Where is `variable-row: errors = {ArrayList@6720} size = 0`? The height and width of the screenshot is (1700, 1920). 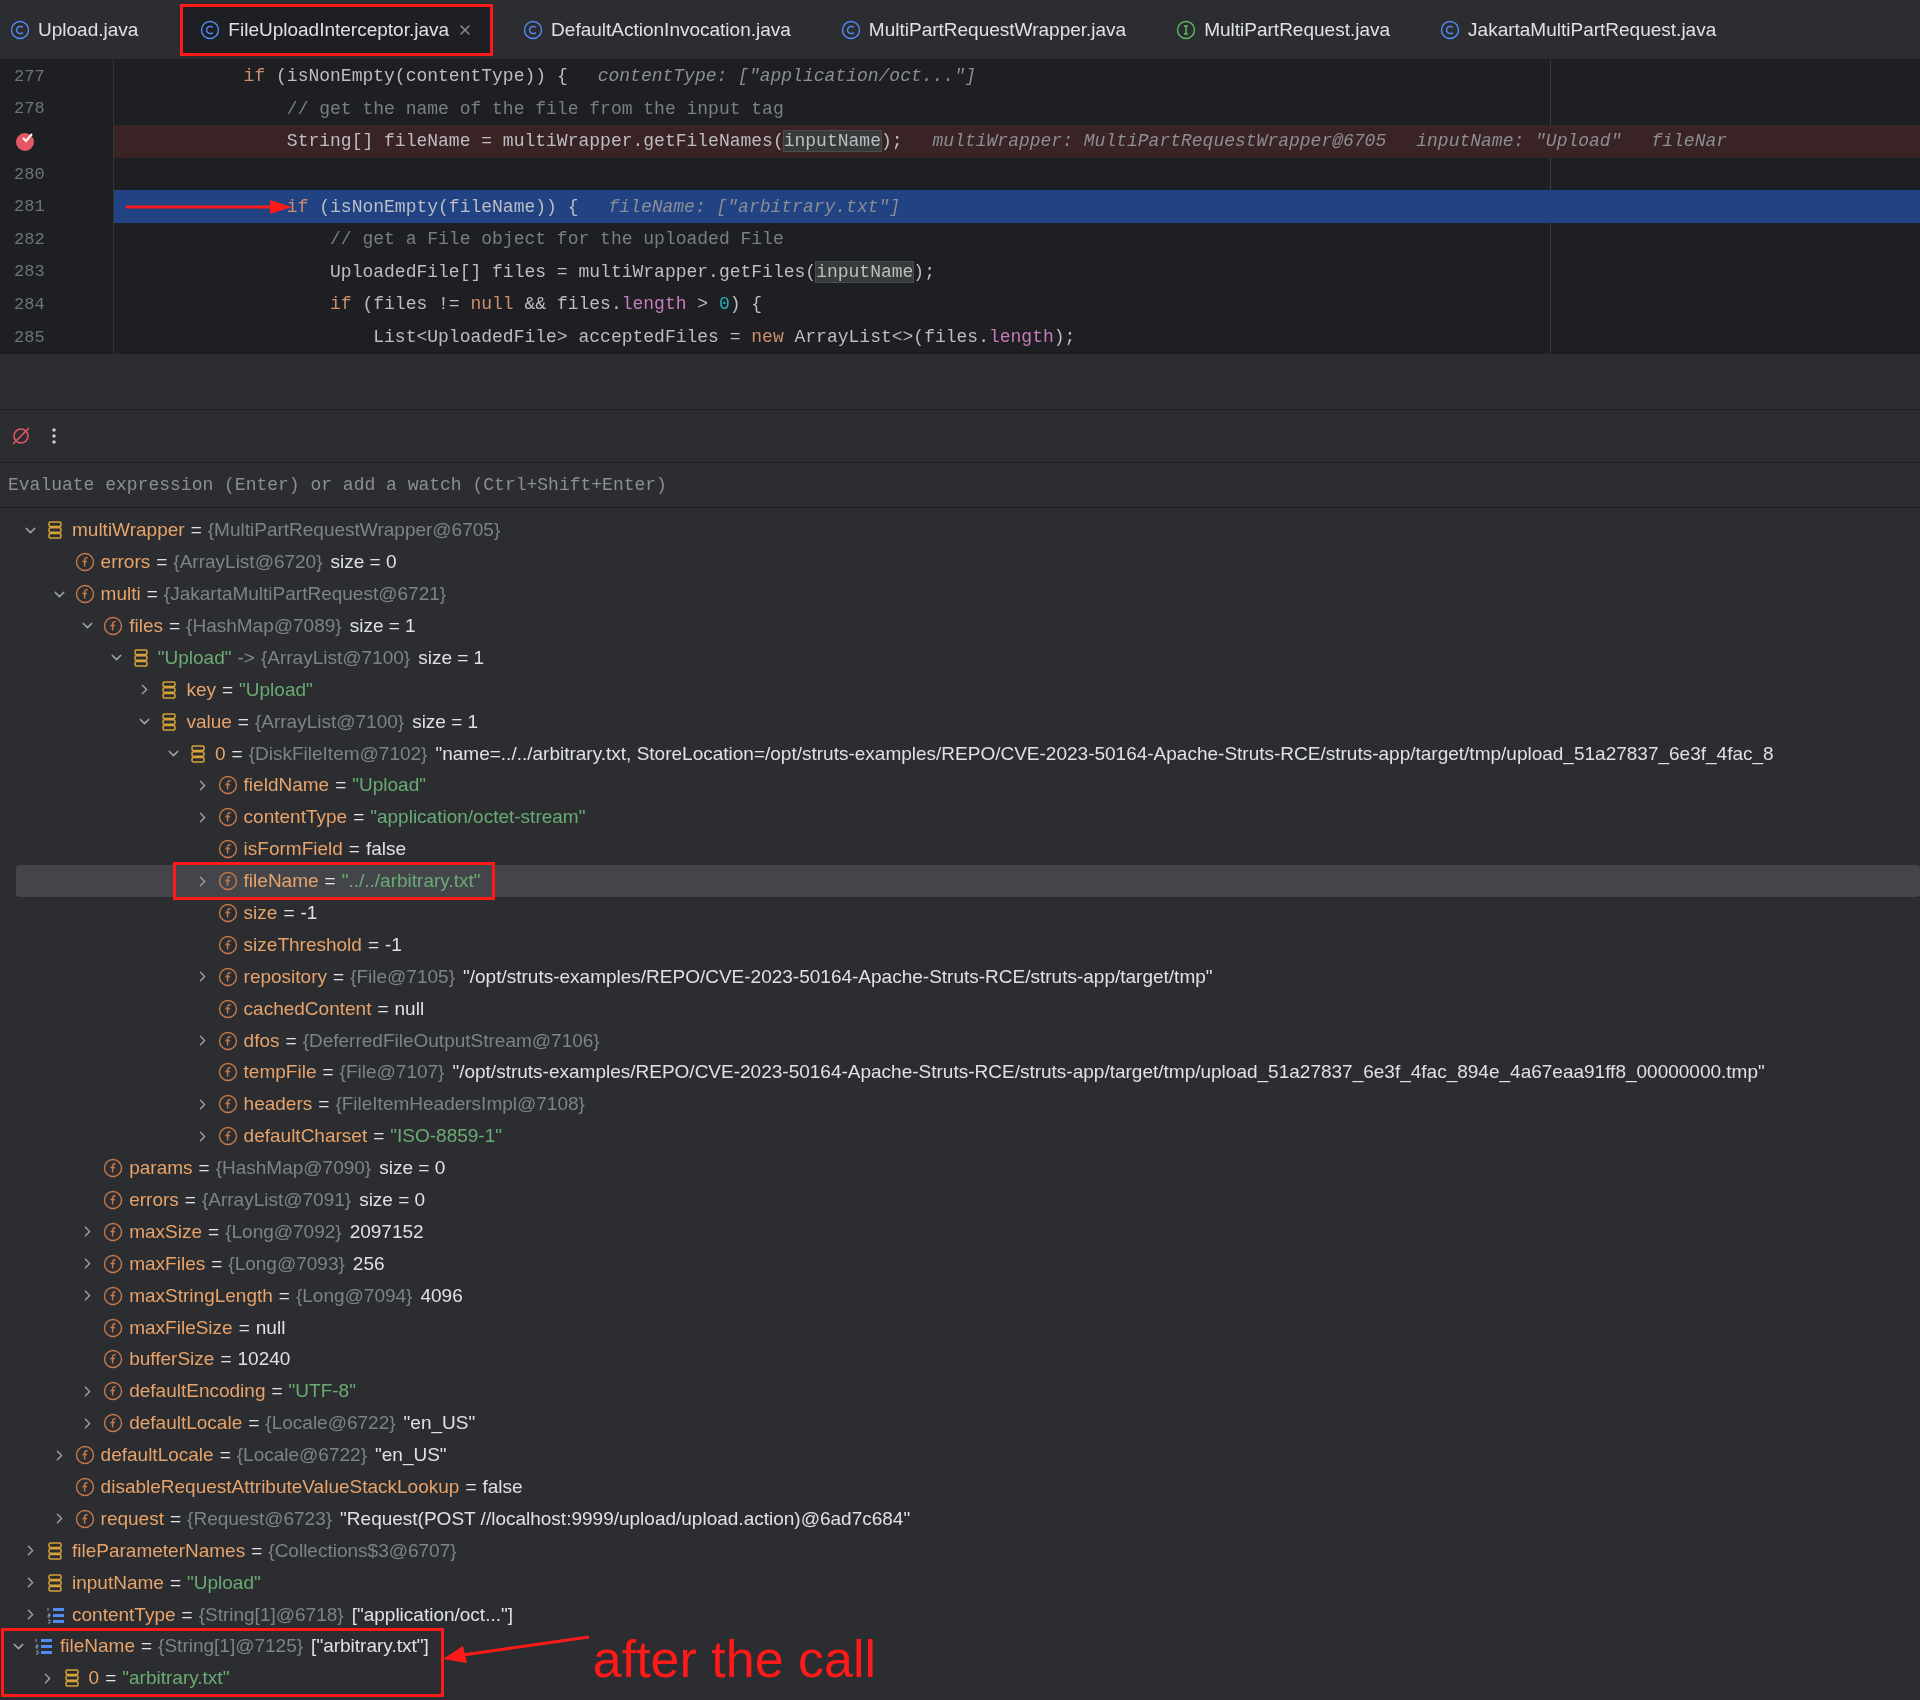
variable-row: errors = {ArrayList@6720} size = 0 is located at coordinates (968, 562).